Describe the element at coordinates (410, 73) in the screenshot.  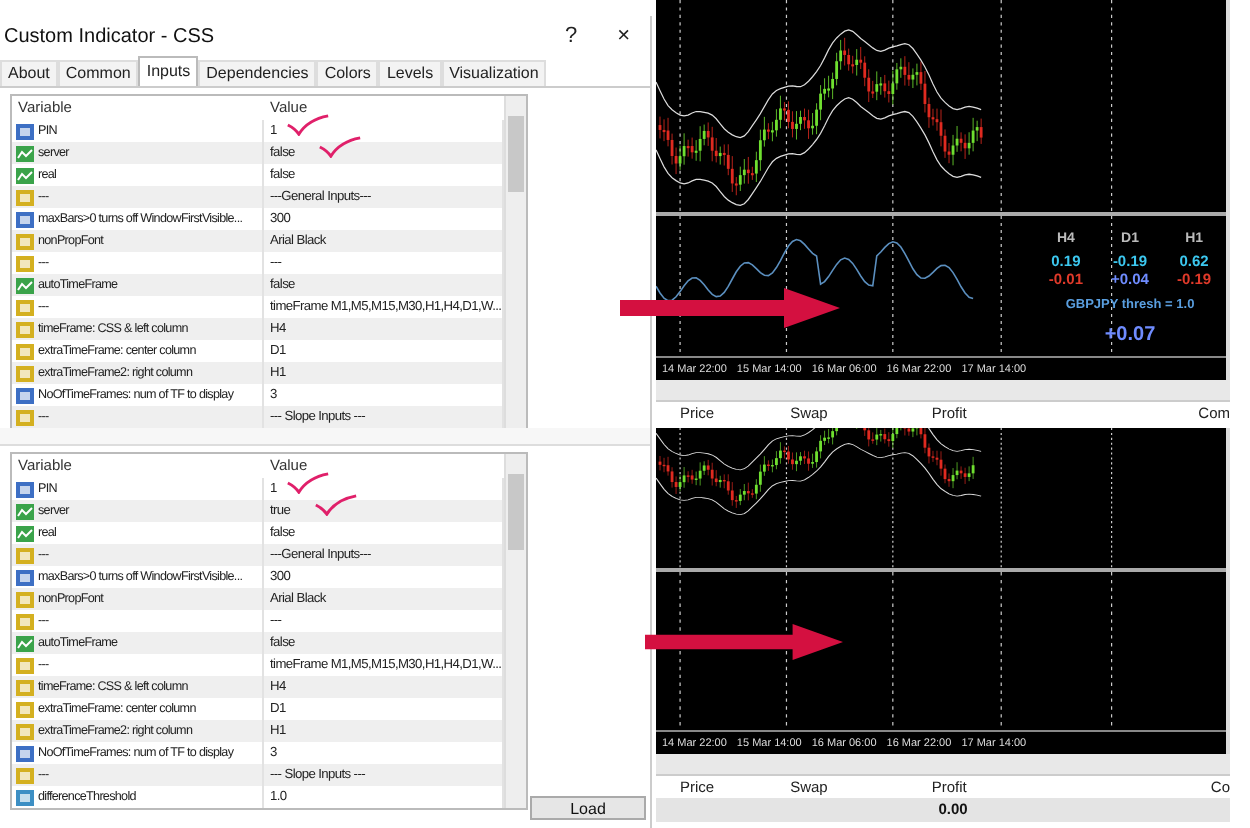
I see `tab: Levels` at that location.